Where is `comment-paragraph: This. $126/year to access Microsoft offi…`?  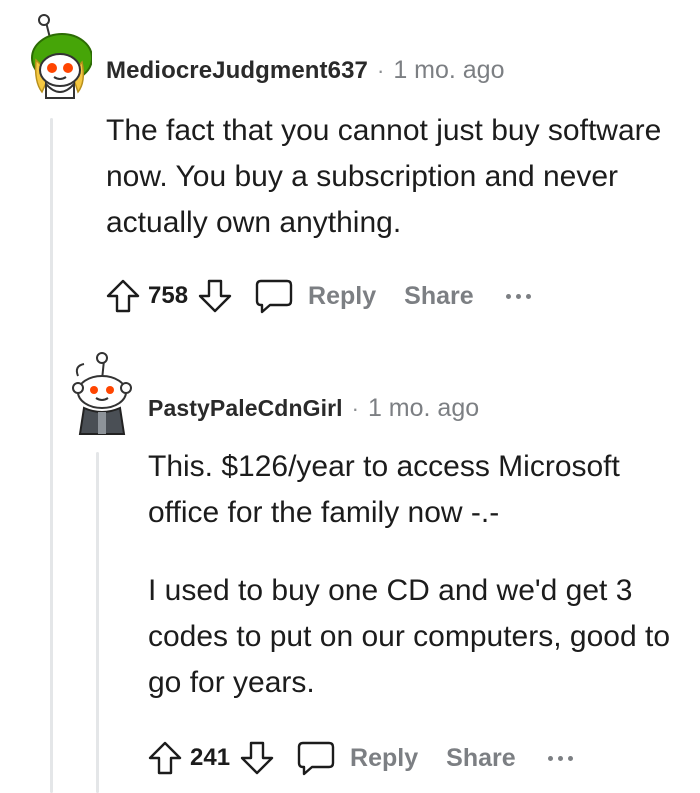
comment-paragraph: This. $126/year to access Microsoft offi… is located at coordinates (384, 489).